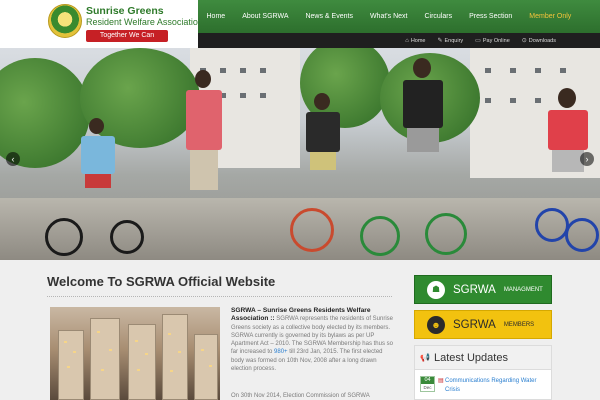  I want to click on logo-title: Sunrise Greens, so click(125, 11).